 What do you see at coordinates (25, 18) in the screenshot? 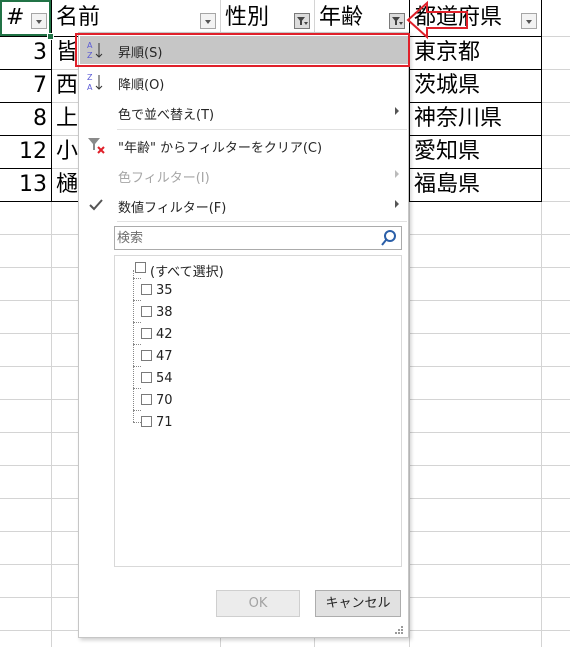
I see `active-cell-outline` at bounding box center [25, 18].